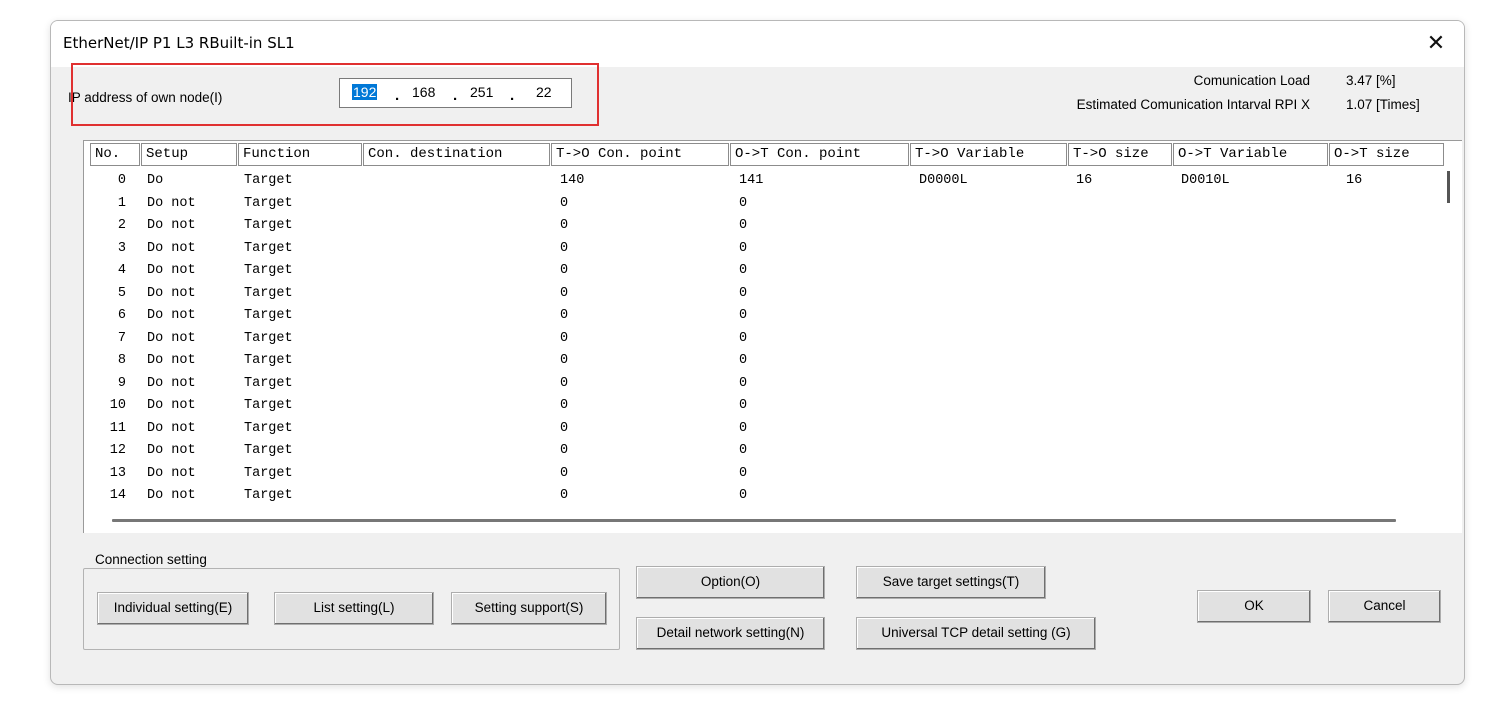 This screenshot has height=717, width=1495. Describe the element at coordinates (529, 608) in the screenshot. I see `setting-support-button: Setting support(S)` at that location.